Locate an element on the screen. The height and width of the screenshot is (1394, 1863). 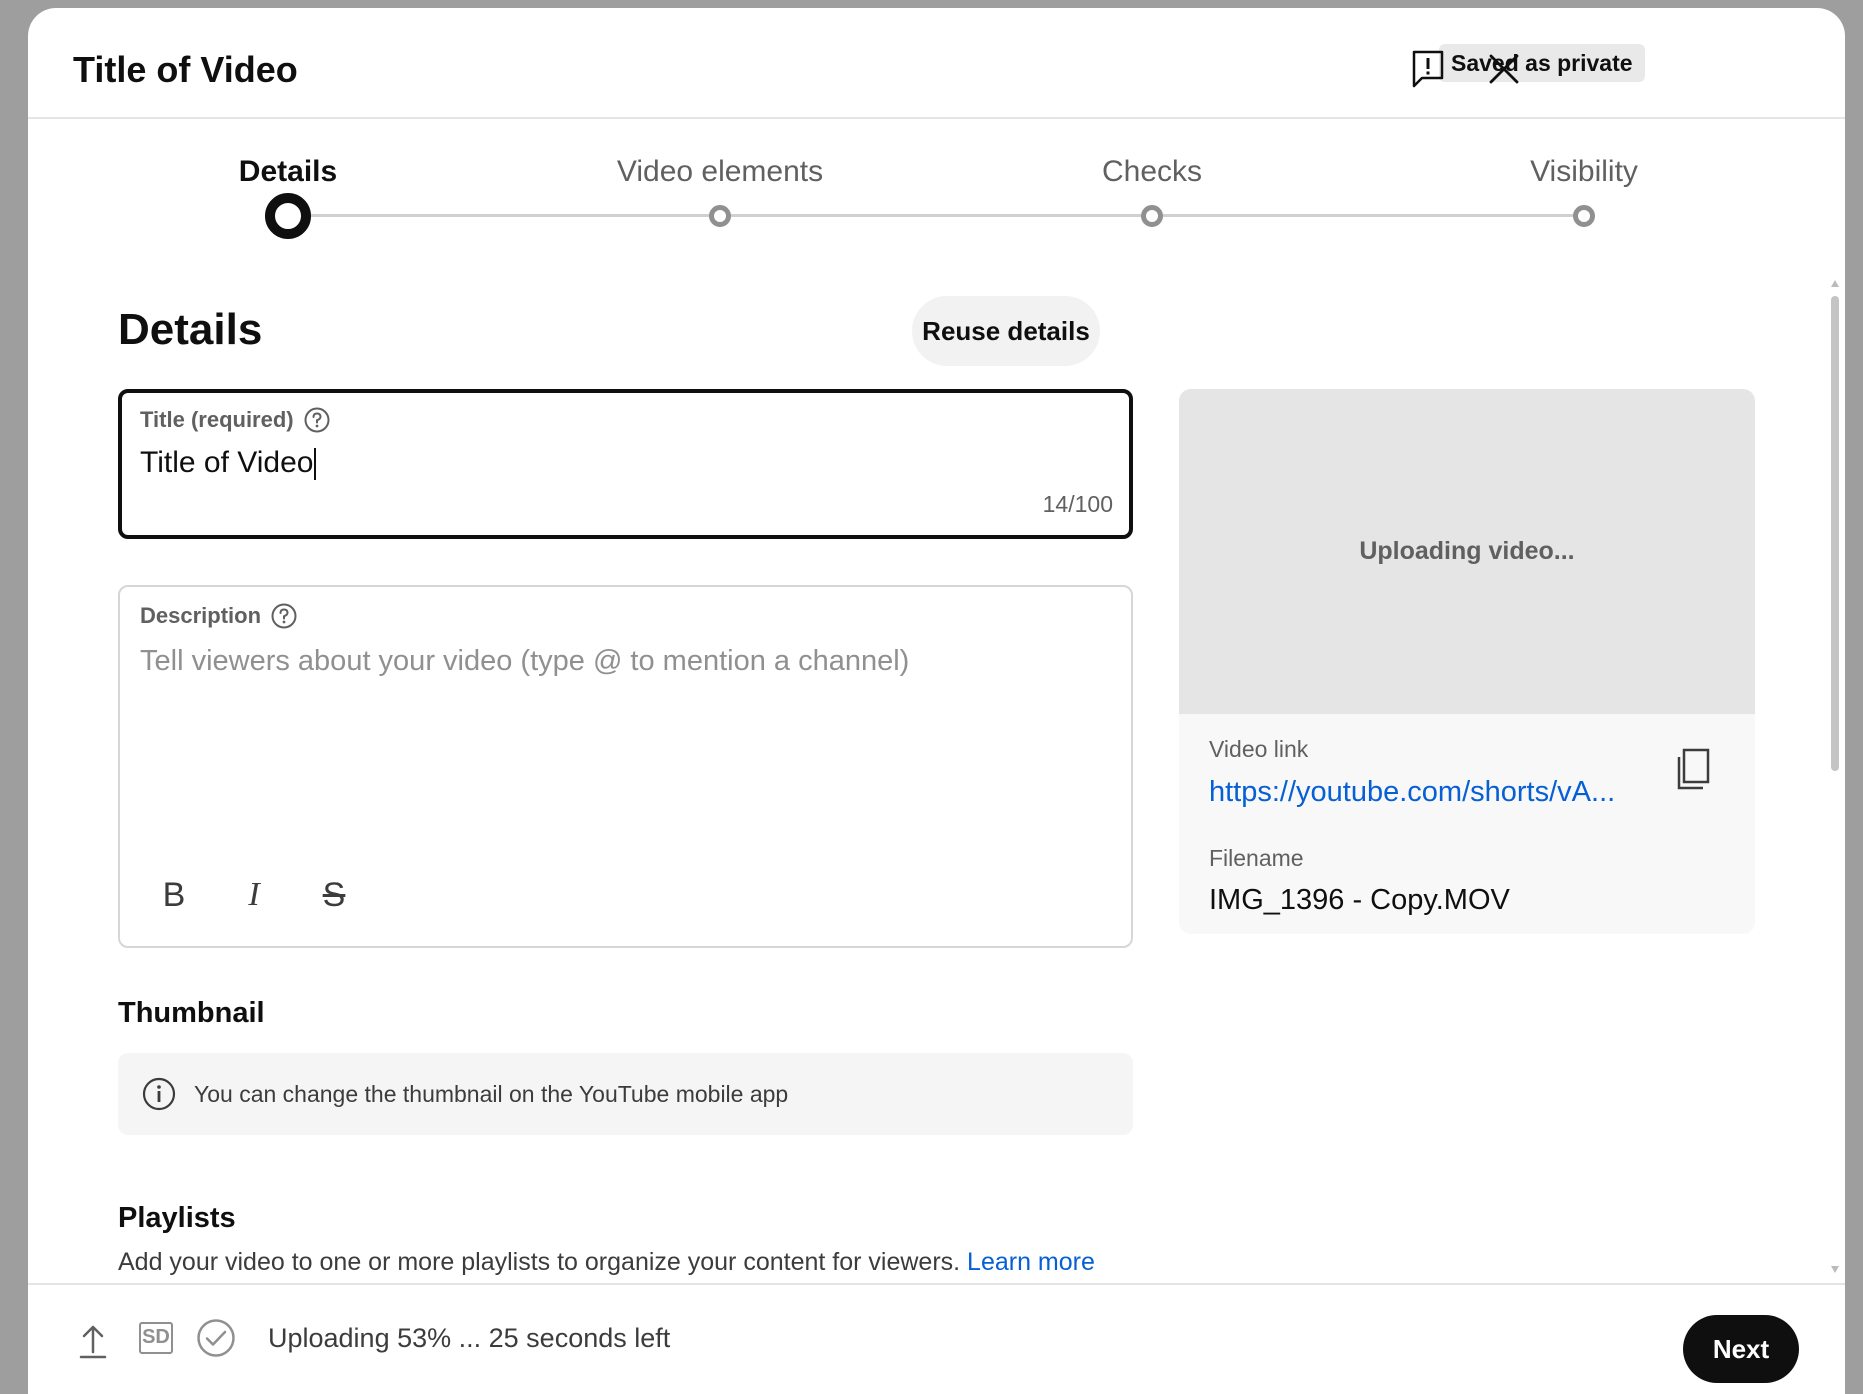
bold-button: B is located at coordinates (174, 895).